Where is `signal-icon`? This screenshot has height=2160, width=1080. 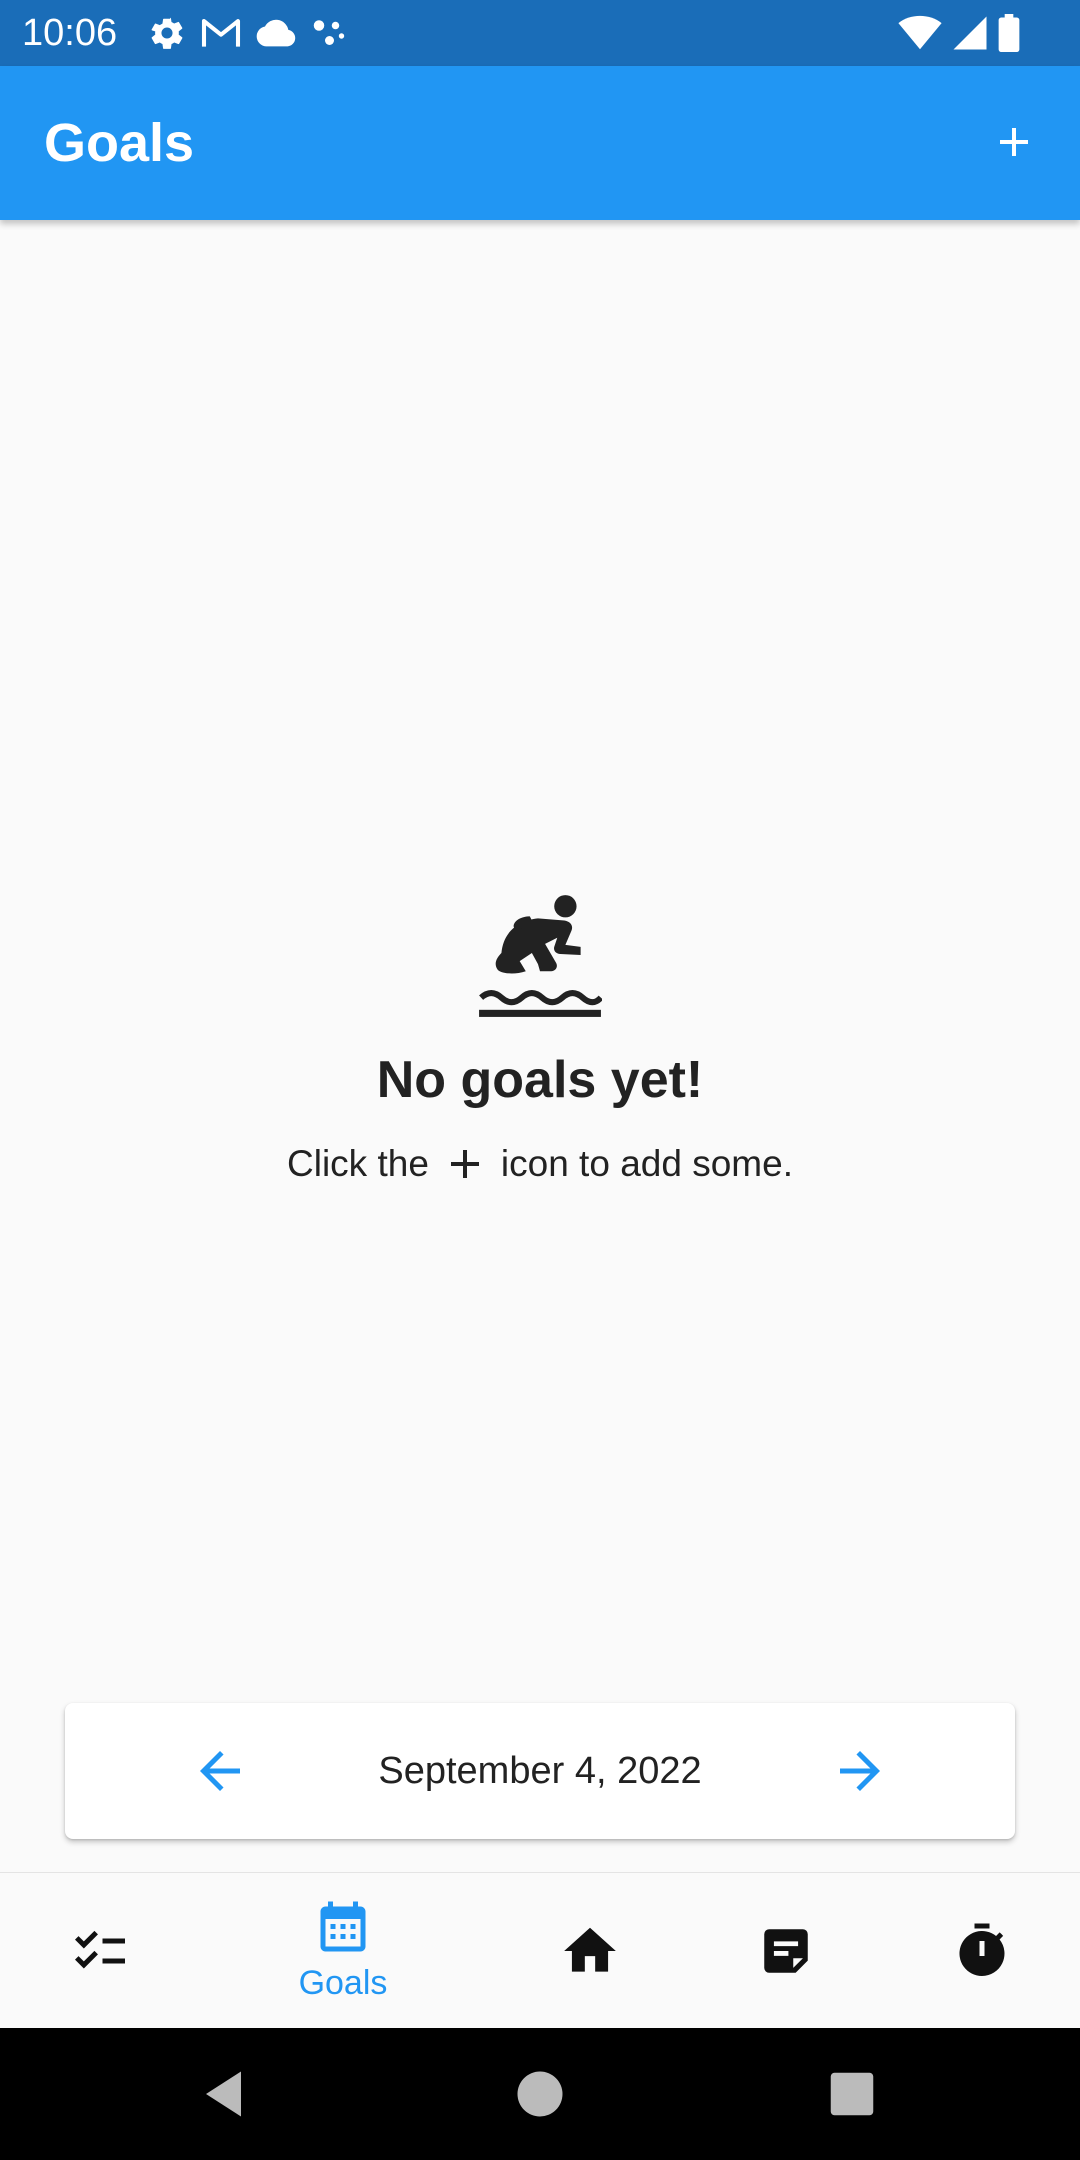
signal-icon is located at coordinates (970, 33).